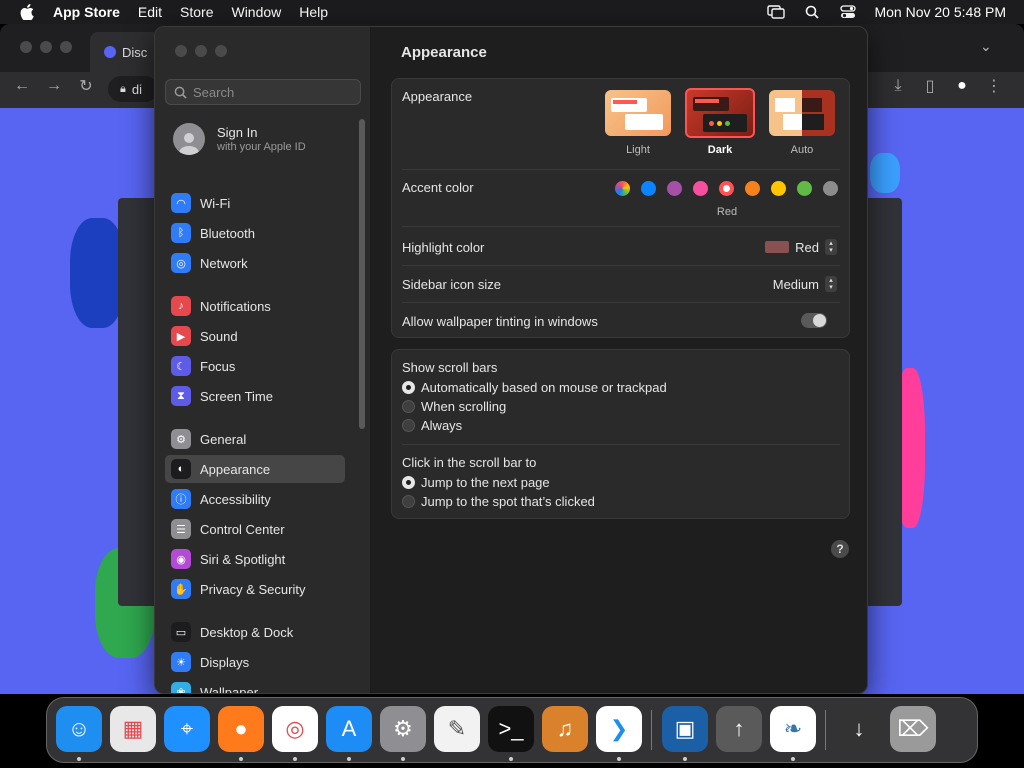  I want to click on scroll-bars-auto-label: Automatically based on mouse or trackpad, so click(544, 387).